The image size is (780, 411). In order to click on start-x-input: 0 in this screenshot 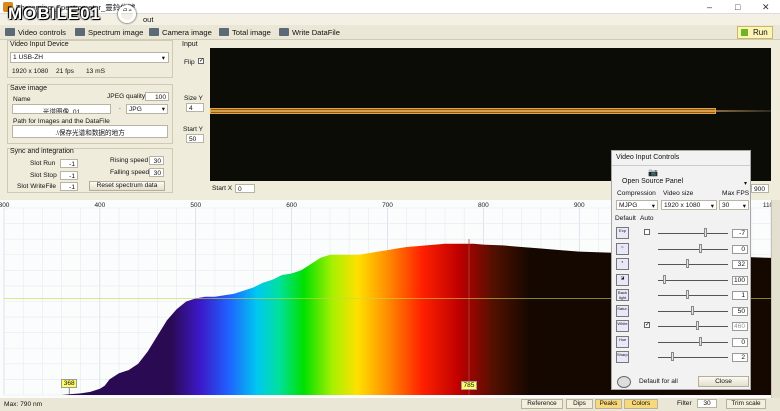, I will do `click(245, 188)`.